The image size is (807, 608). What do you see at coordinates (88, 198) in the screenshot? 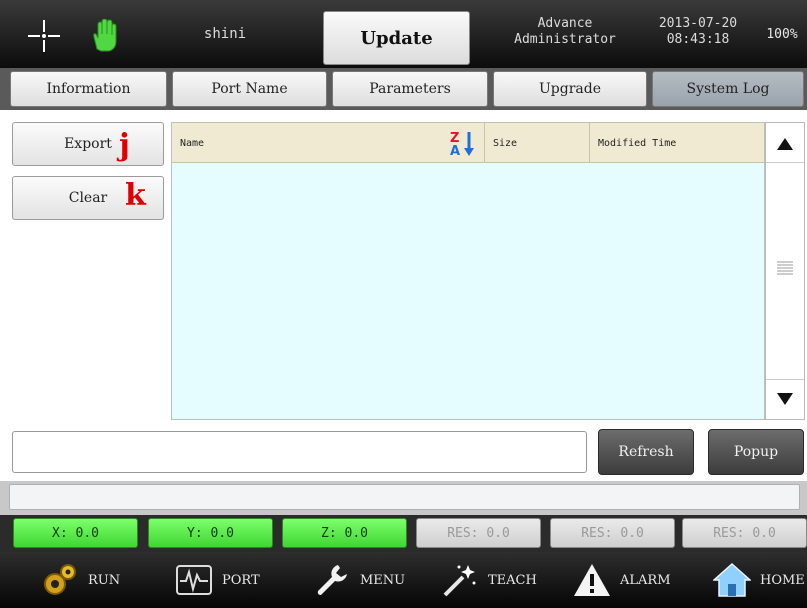
I see `clear-label: Clear` at bounding box center [88, 198].